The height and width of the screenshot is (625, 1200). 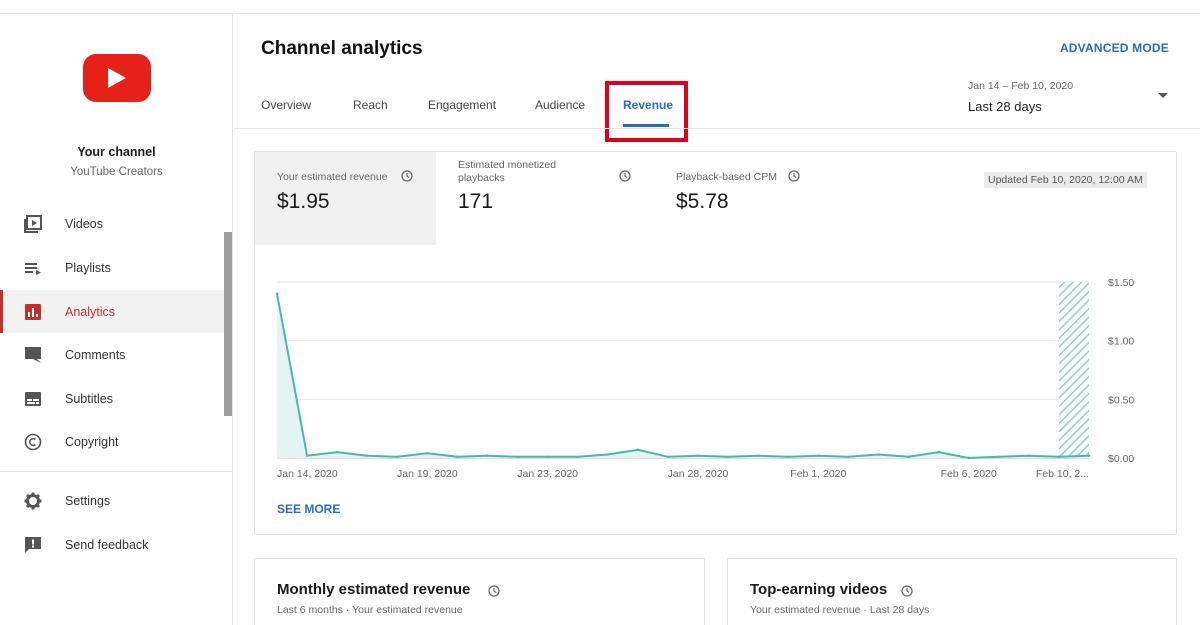 What do you see at coordinates (92, 441) in the screenshot?
I see `sidebar-item-label: Copyright` at bounding box center [92, 441].